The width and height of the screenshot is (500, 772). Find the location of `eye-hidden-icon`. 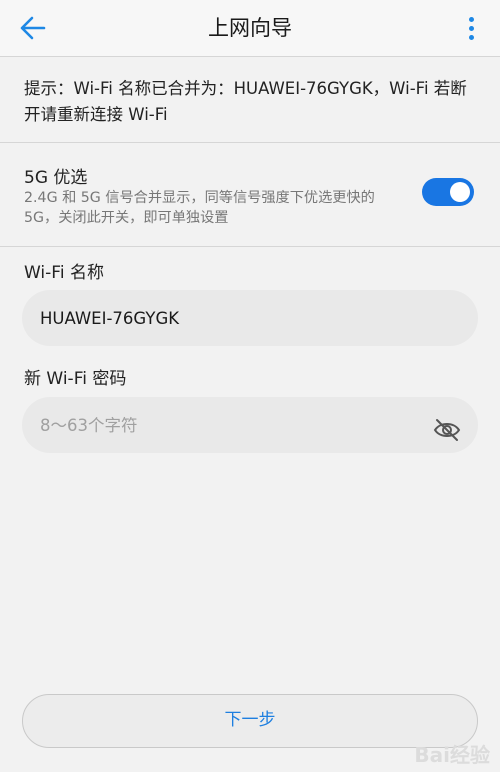

eye-hidden-icon is located at coordinates (447, 430).